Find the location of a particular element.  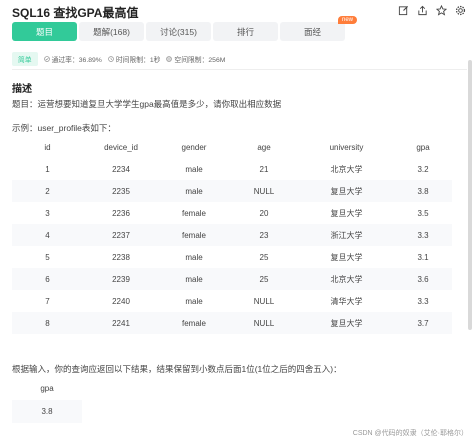

table-row: 6 2239 male 25 北京大学 3.6 is located at coordinates (232, 279).